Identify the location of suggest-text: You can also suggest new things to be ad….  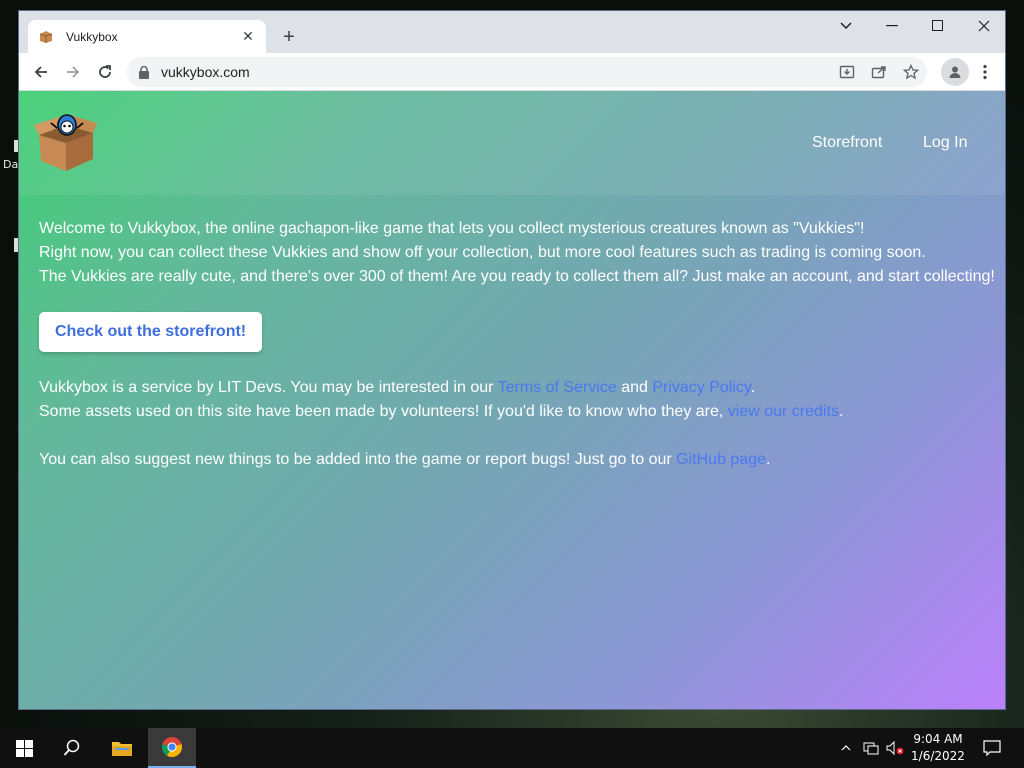
(358, 459).